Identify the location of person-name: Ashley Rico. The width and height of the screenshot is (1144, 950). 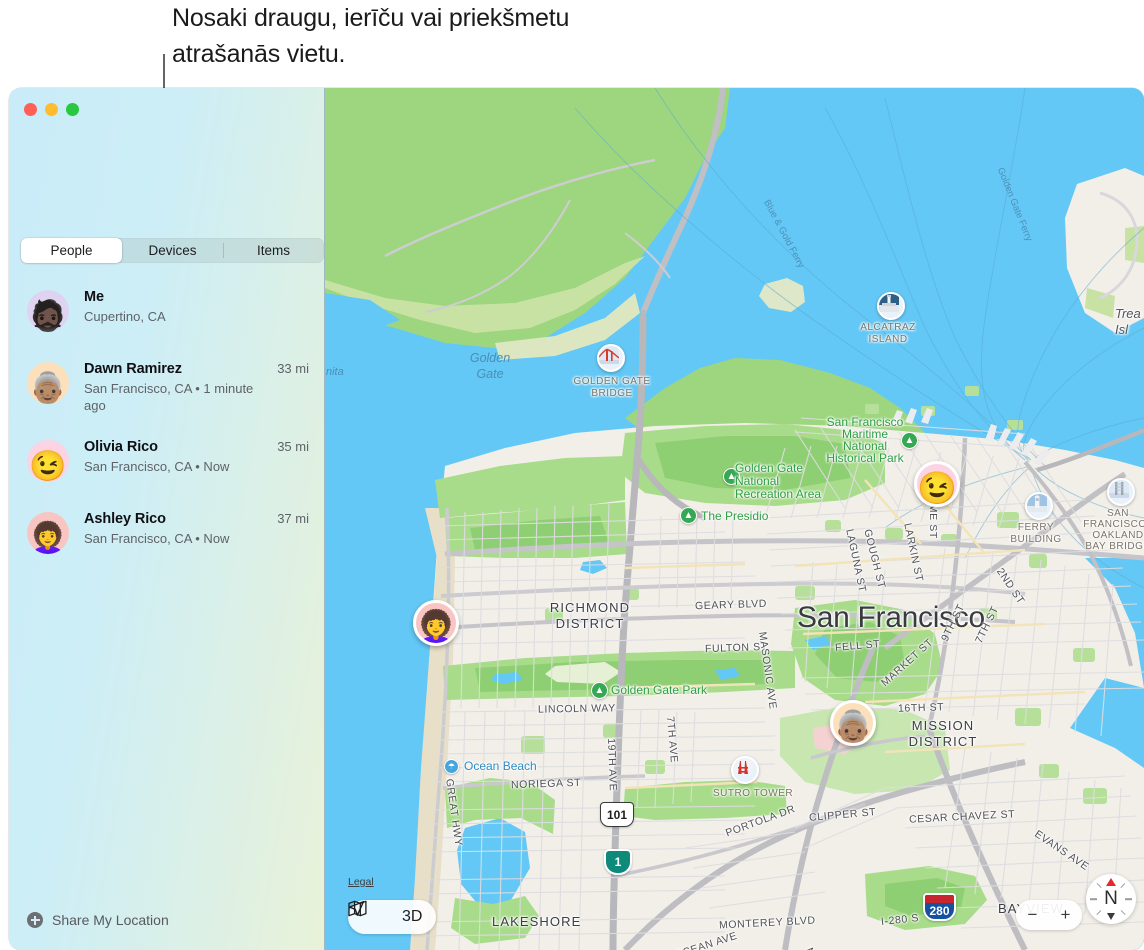
(125, 519).